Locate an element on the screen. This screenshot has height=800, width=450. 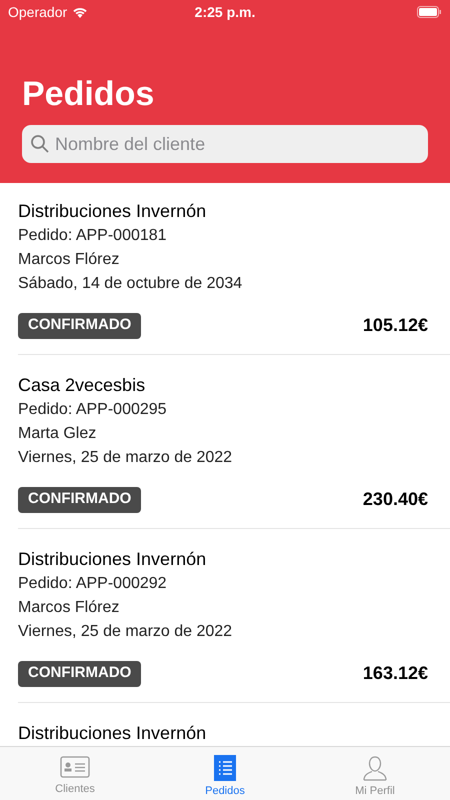
contact-name: Marta Glez is located at coordinates (58, 434).